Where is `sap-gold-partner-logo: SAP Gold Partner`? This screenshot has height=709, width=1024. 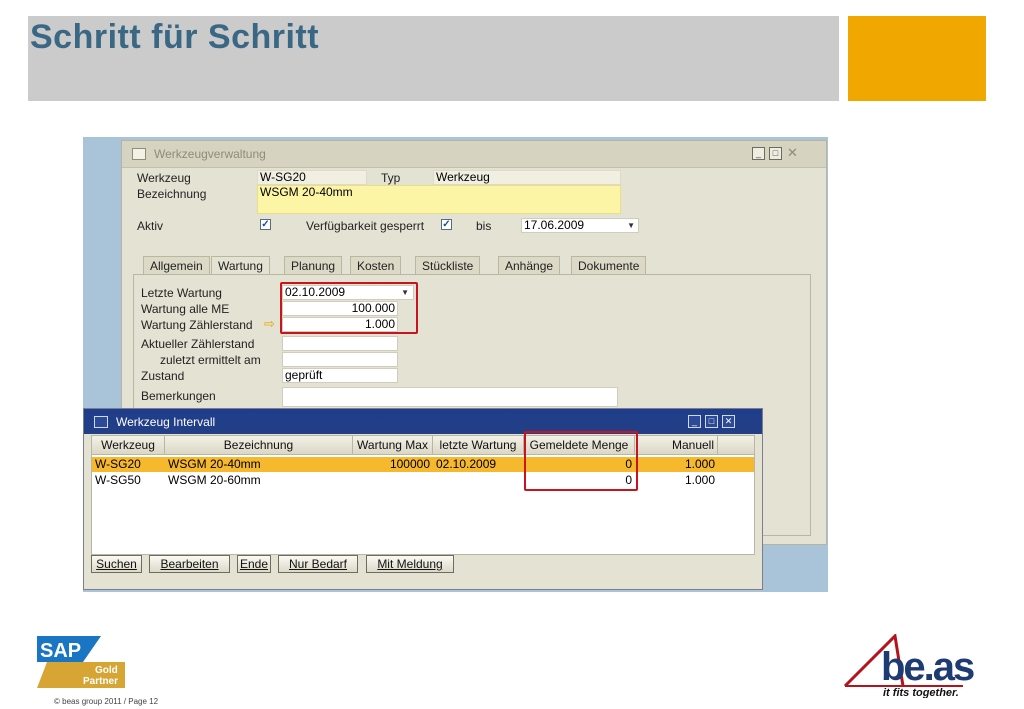
sap-gold-partner-logo: SAP Gold Partner is located at coordinates (81, 662).